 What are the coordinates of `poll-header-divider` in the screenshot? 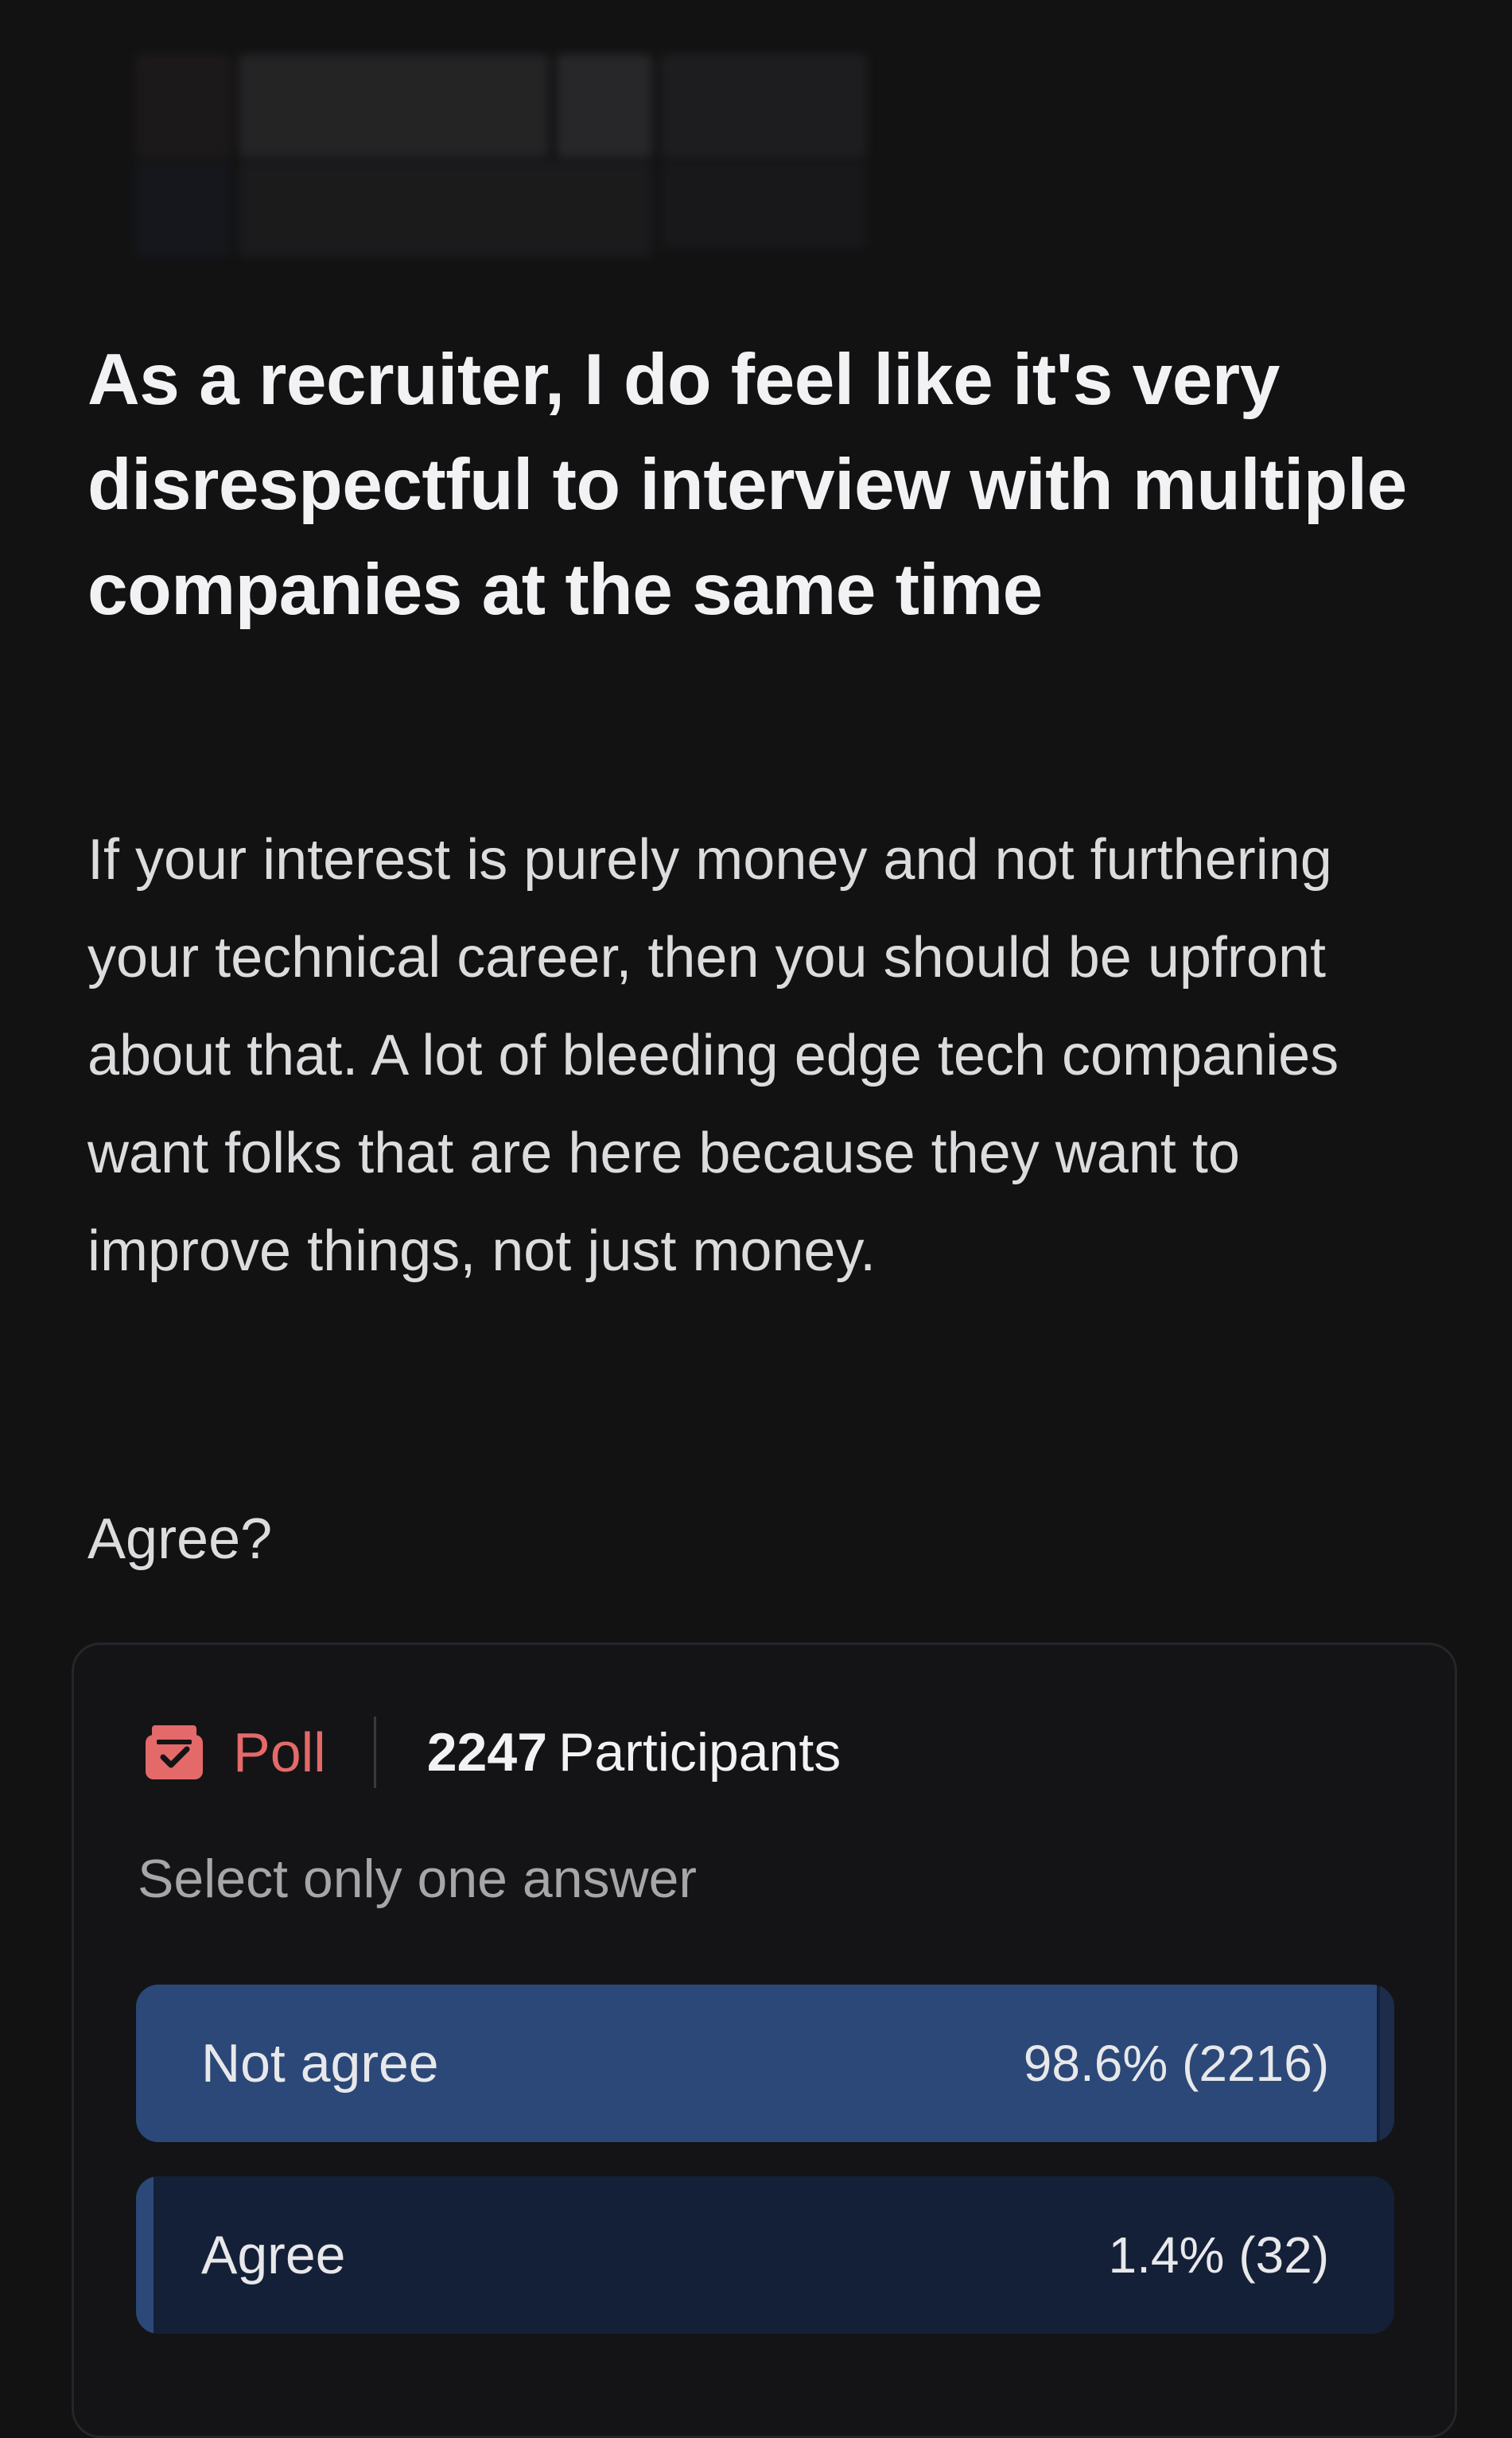 It's located at (374, 1752).